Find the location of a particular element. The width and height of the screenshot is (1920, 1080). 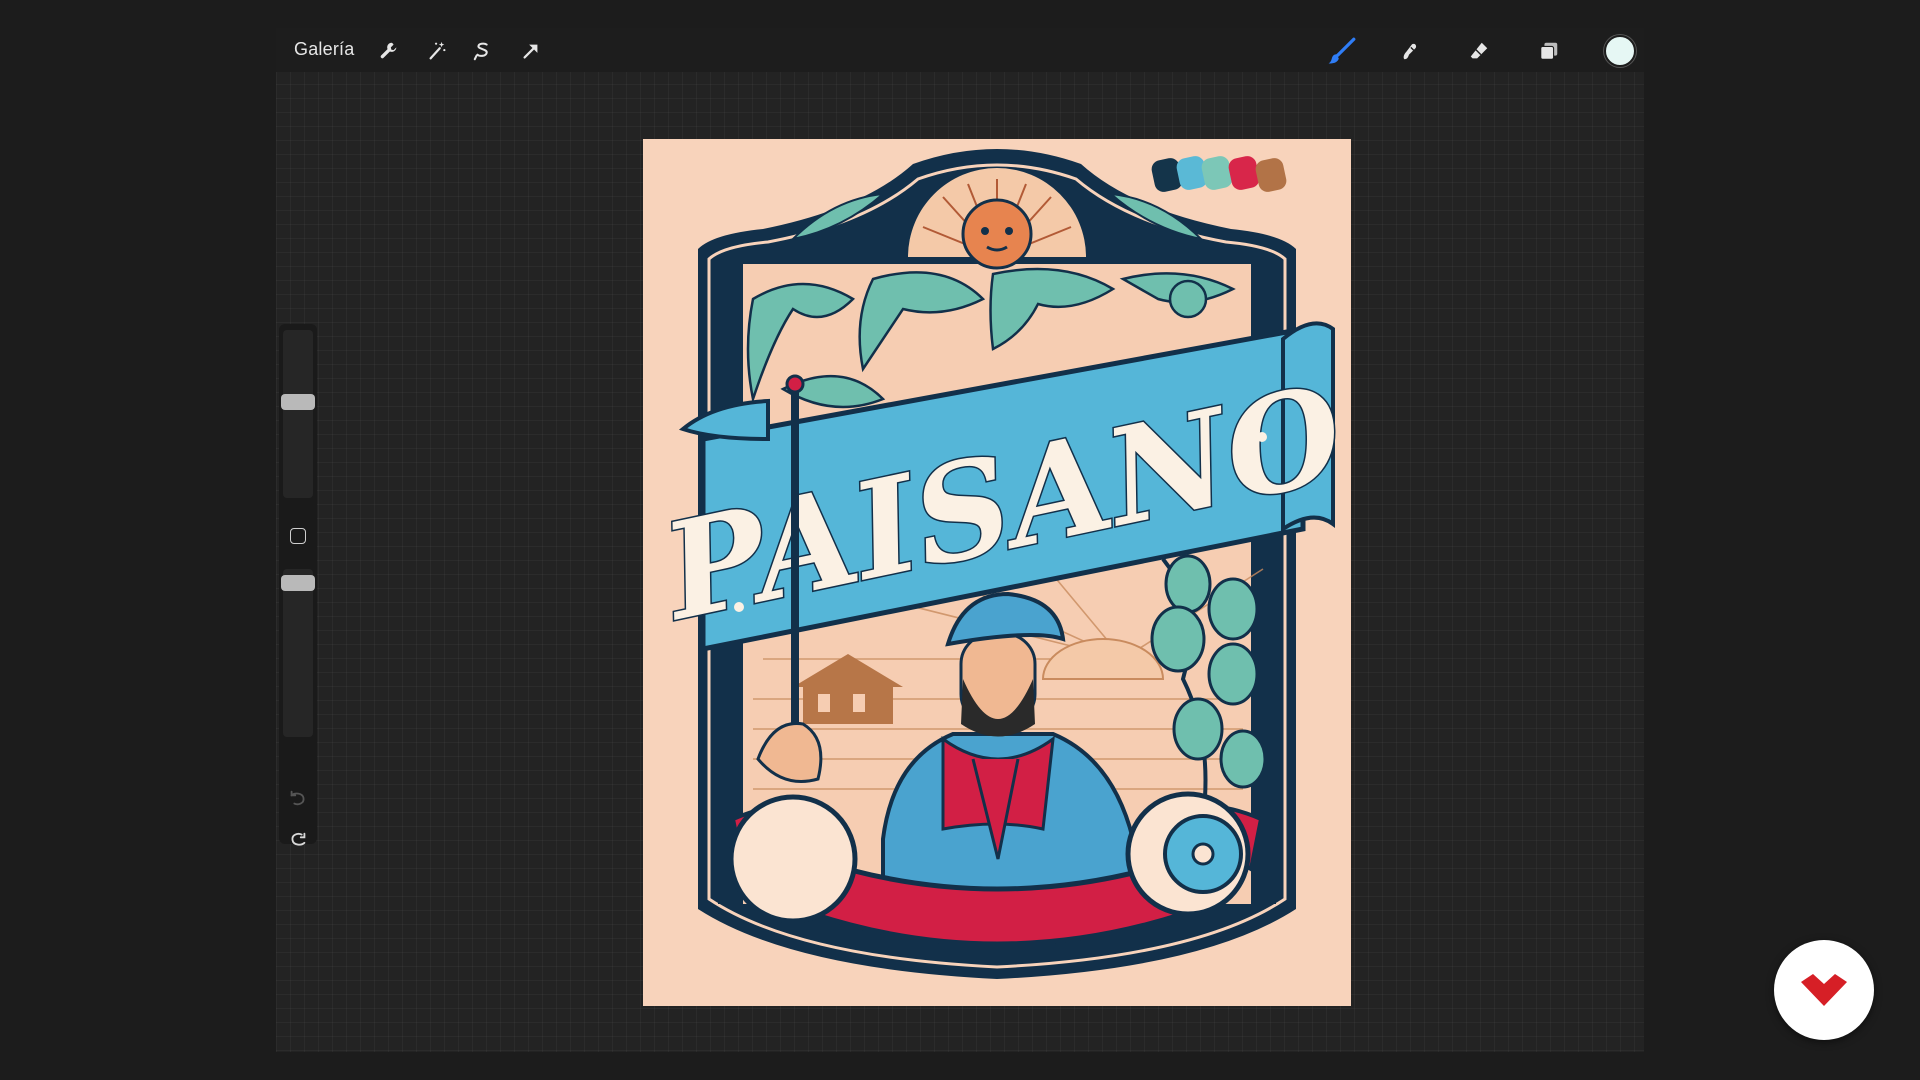

brand-logo-mark is located at coordinates (1824, 990).